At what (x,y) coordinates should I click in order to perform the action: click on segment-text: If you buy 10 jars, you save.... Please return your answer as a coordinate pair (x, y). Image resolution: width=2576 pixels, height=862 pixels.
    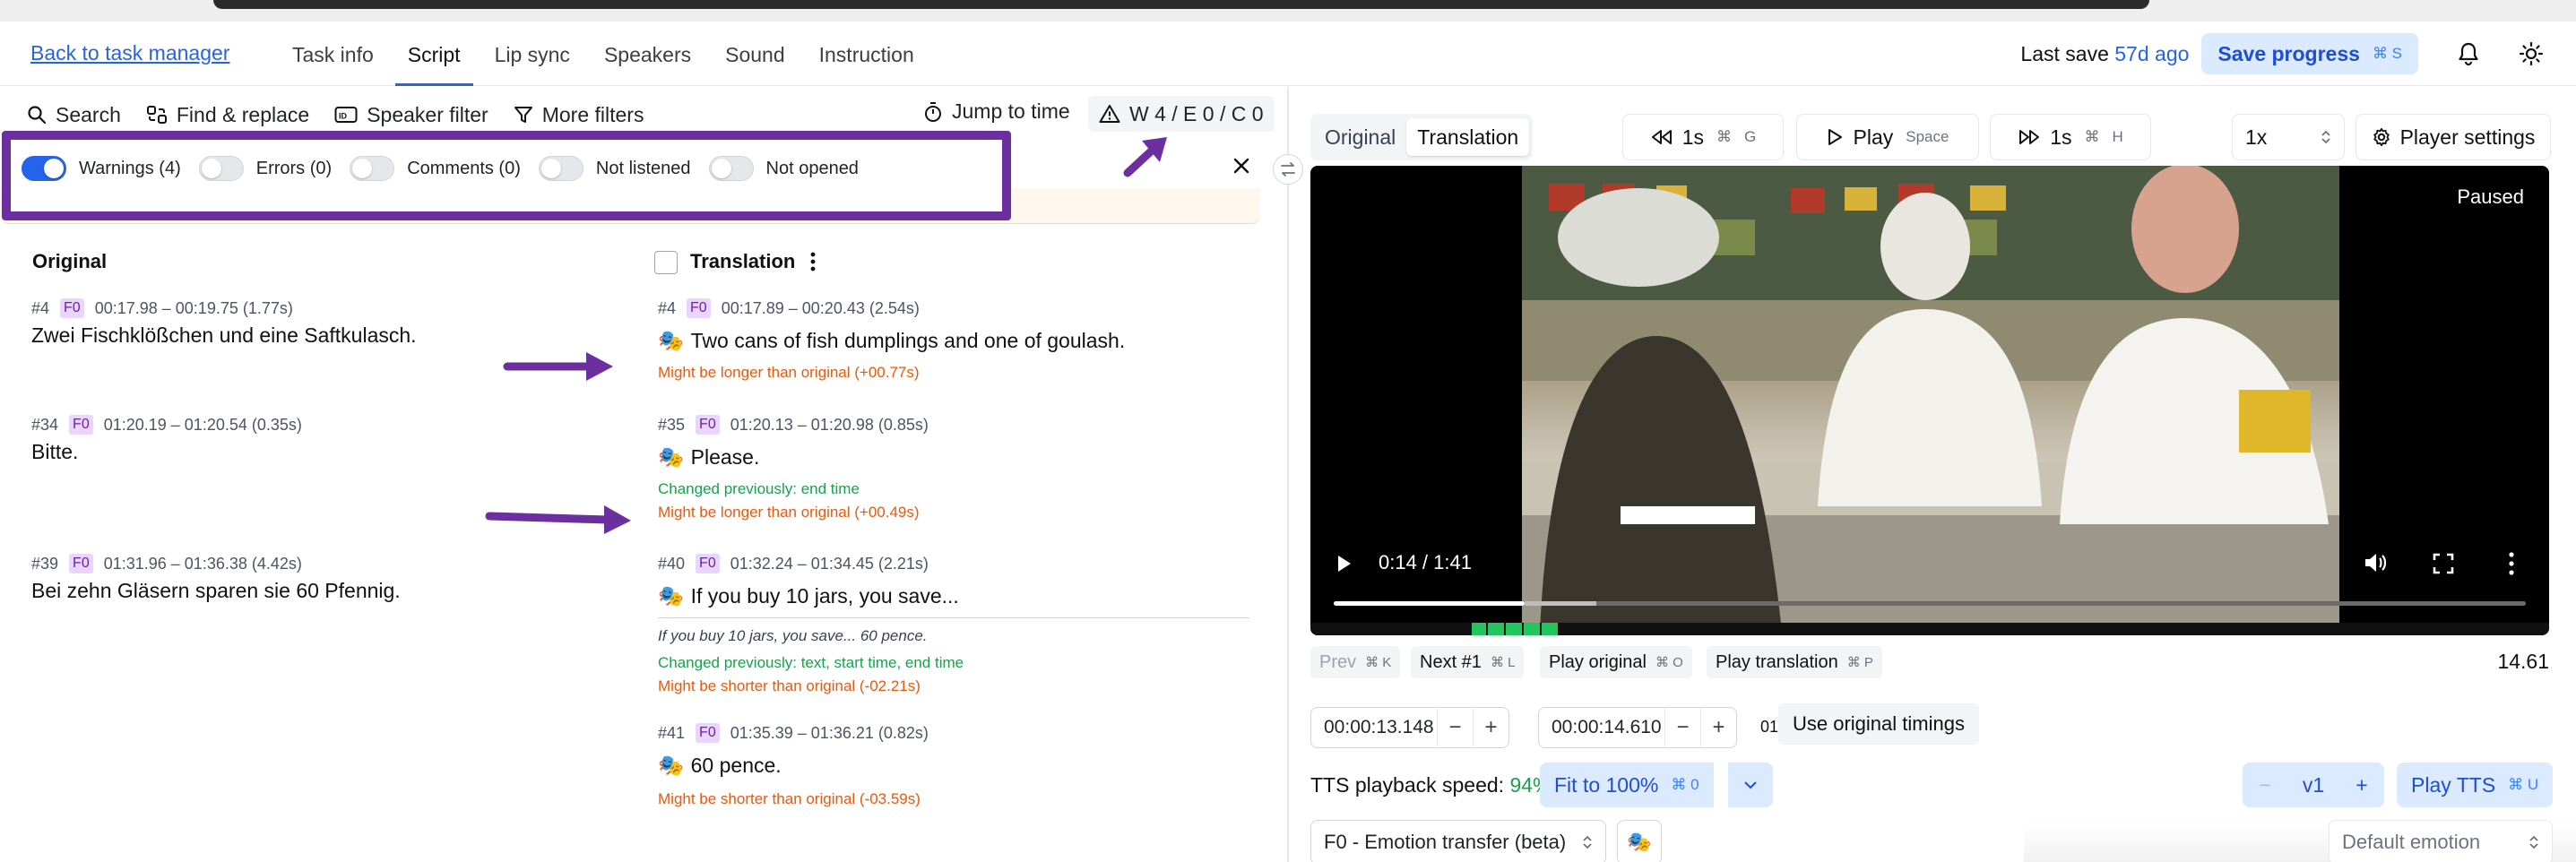
    Looking at the image, I should click on (825, 596).